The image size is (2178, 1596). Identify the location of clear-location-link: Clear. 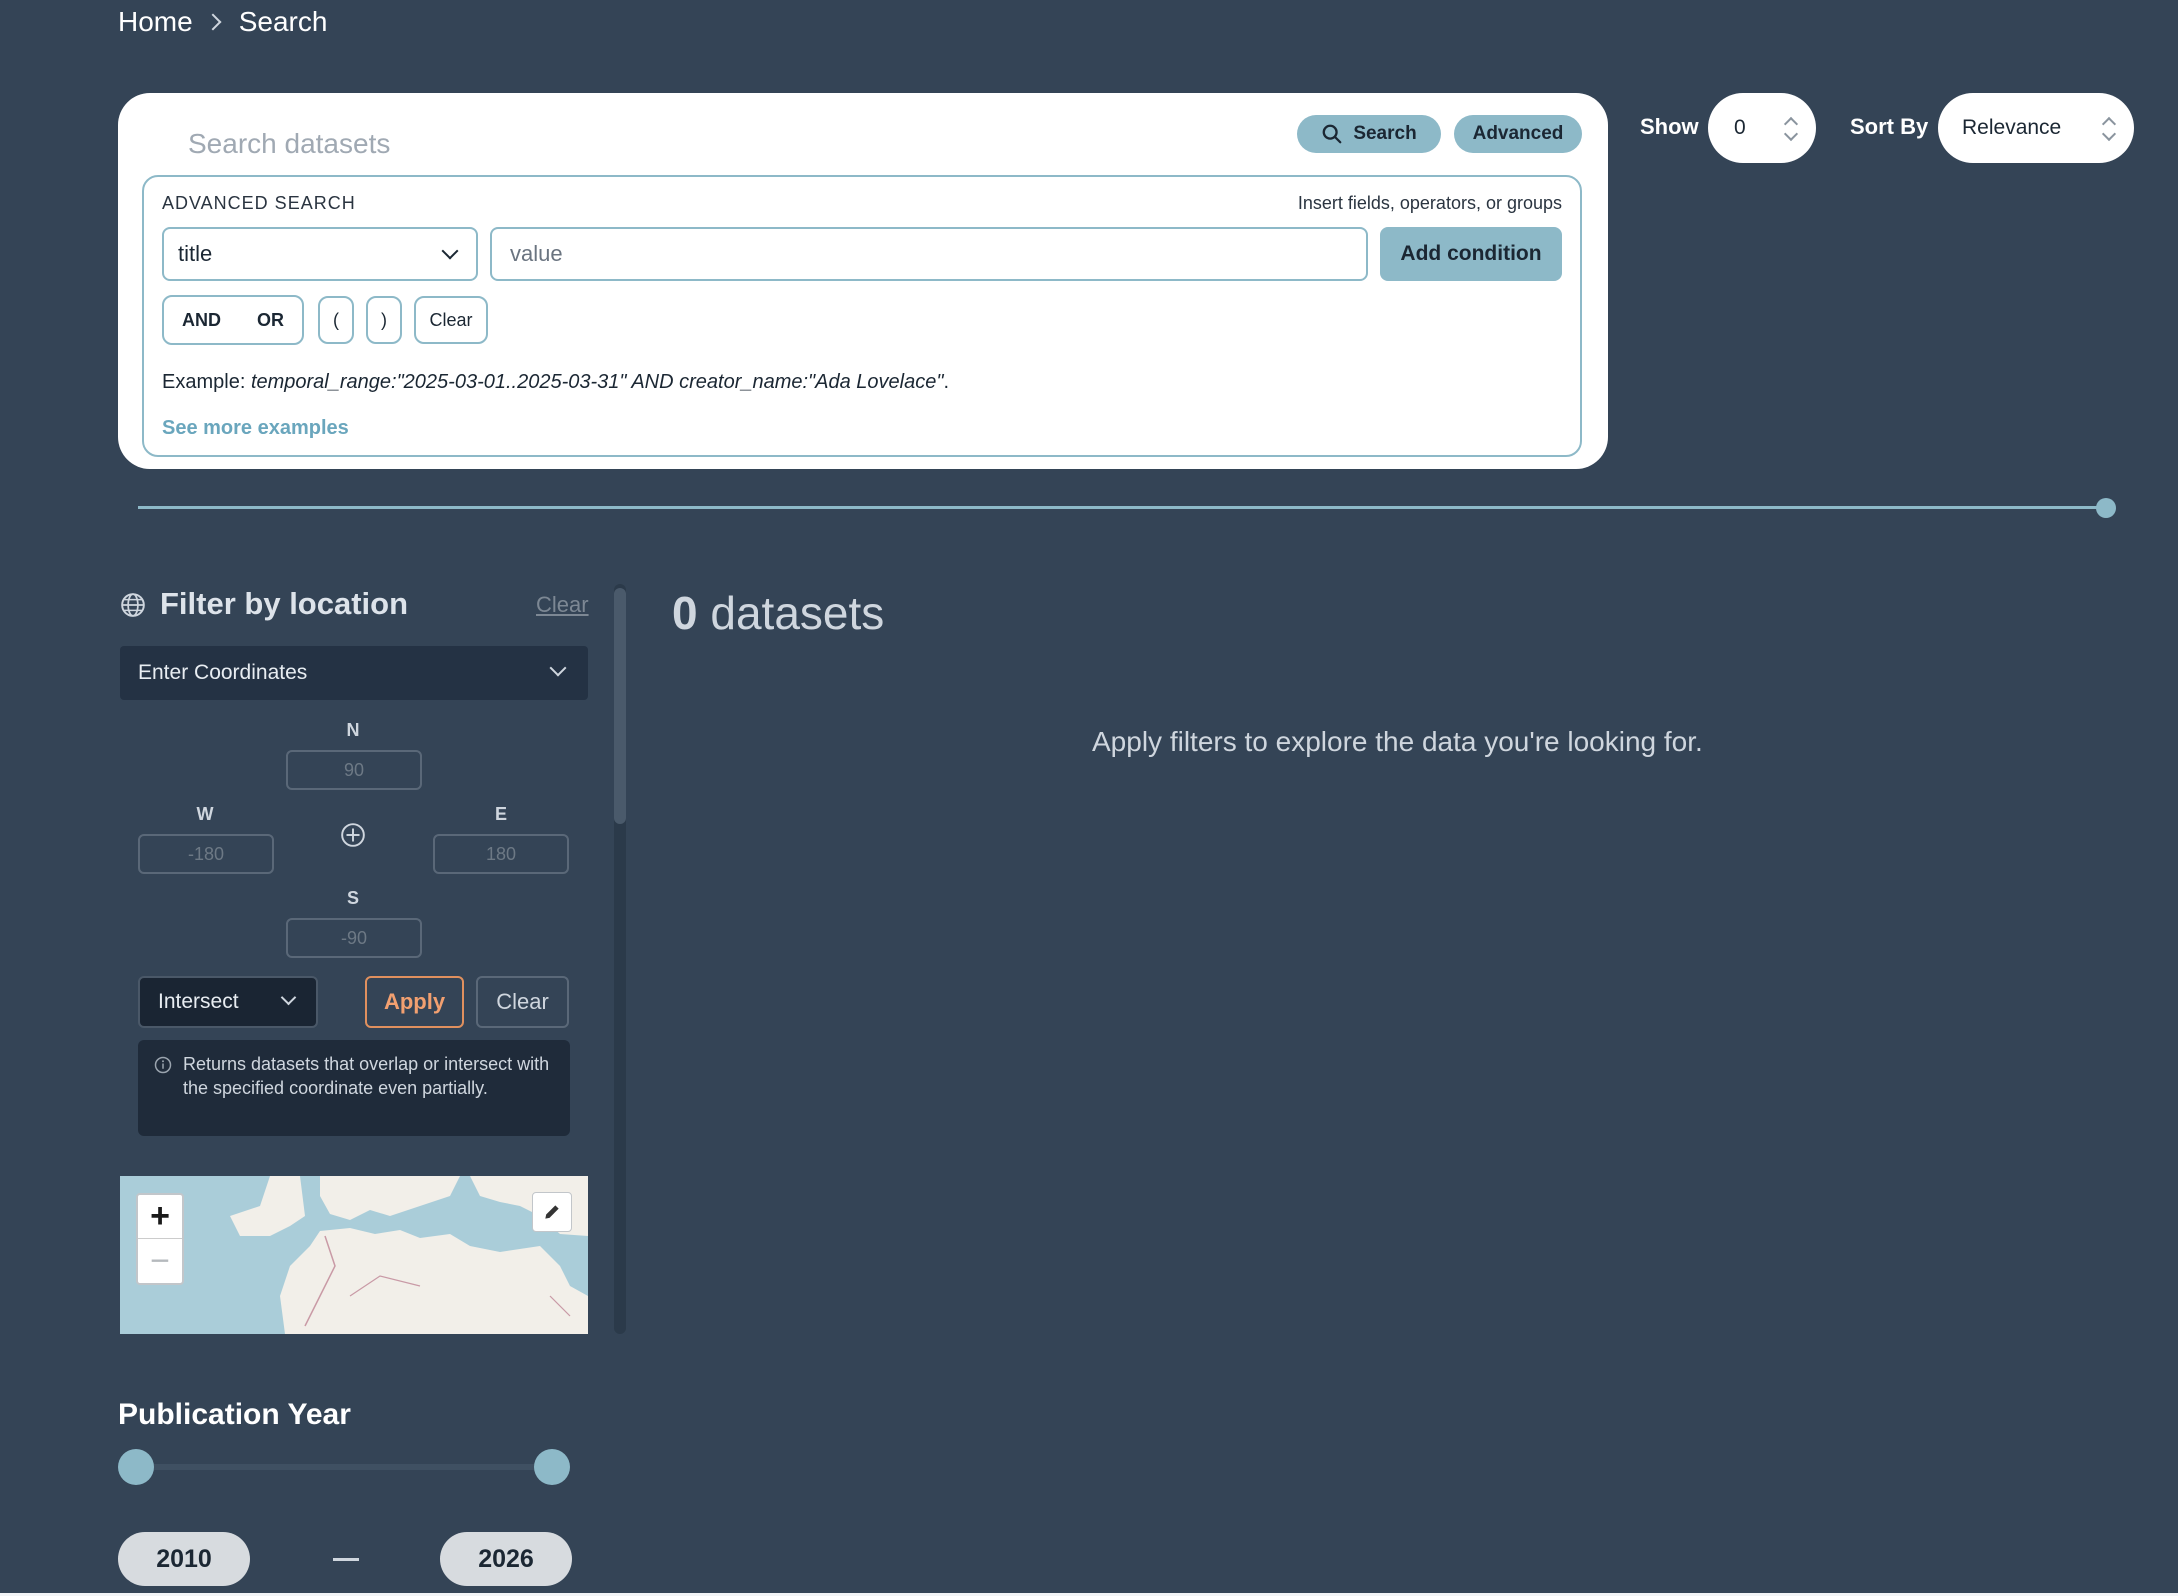
(562, 605).